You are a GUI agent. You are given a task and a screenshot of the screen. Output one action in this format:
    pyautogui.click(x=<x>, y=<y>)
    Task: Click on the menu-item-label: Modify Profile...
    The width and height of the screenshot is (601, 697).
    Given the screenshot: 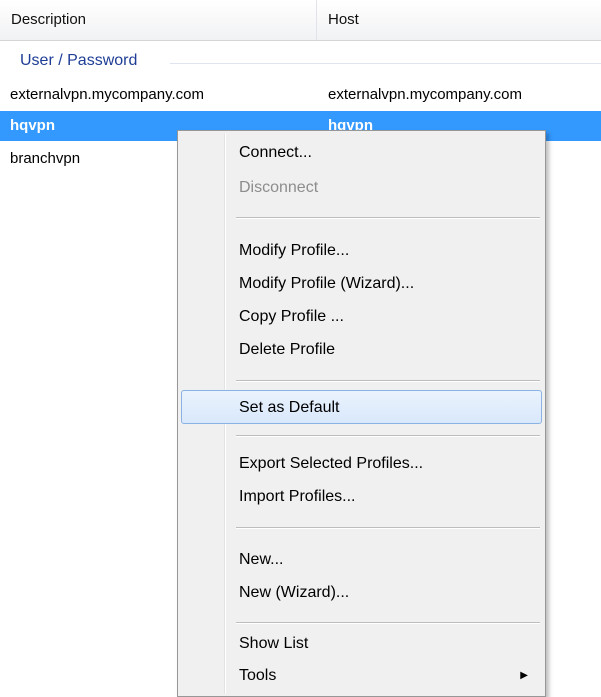 What is the action you would take?
    pyautogui.click(x=294, y=250)
    